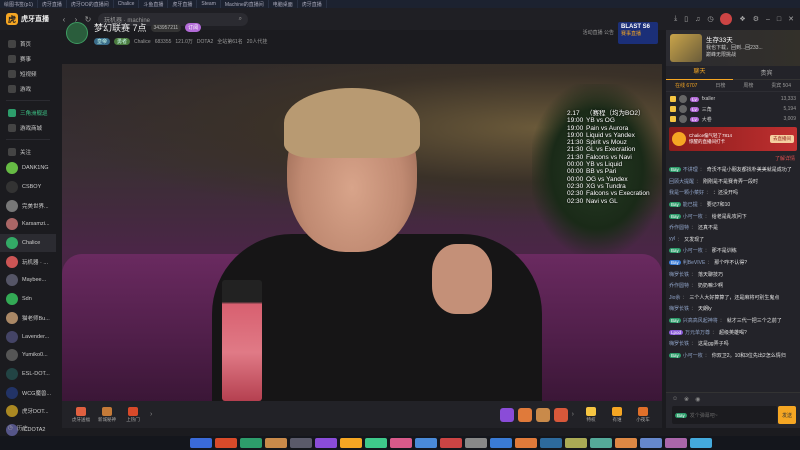 The image size is (800, 450). I want to click on taskbar-item: 斗鱼直播, so click(154, 4).